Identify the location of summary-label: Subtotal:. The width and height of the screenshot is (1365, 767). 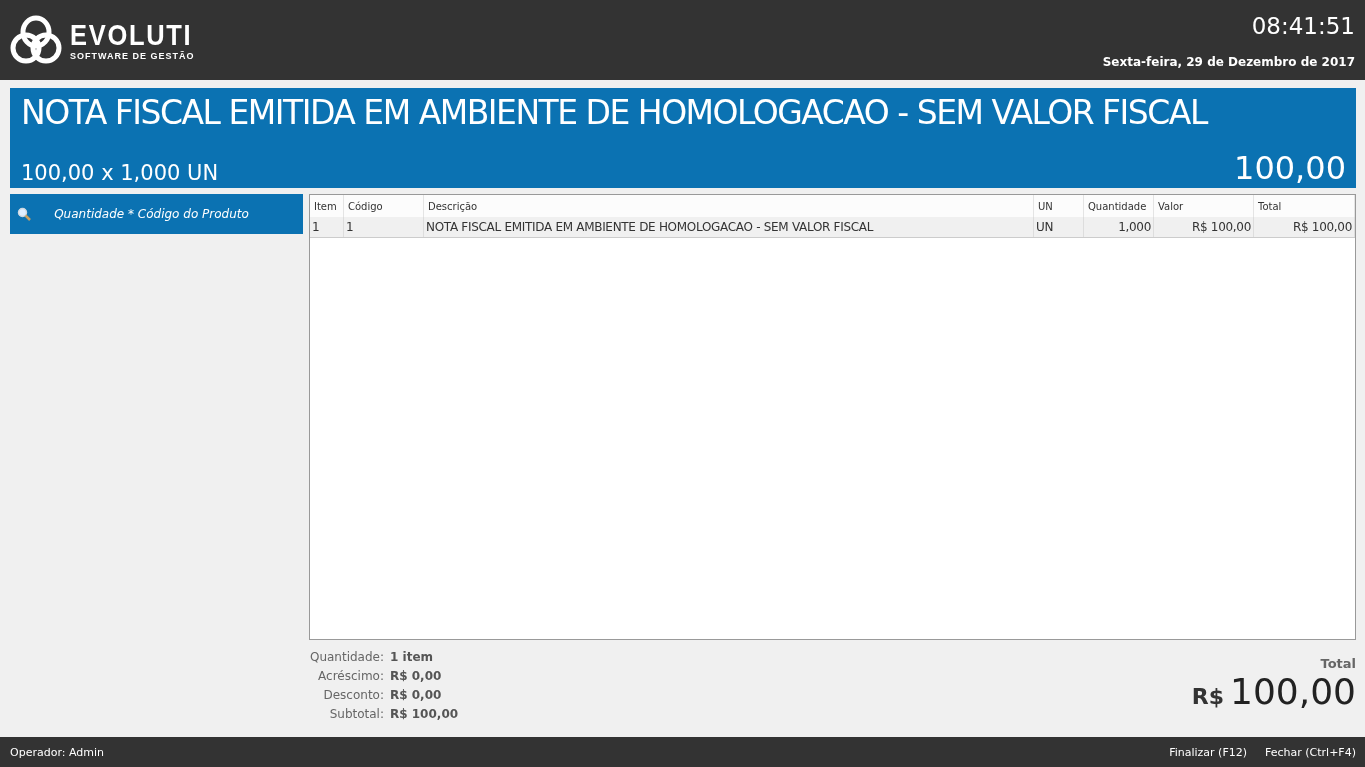
(356, 714).